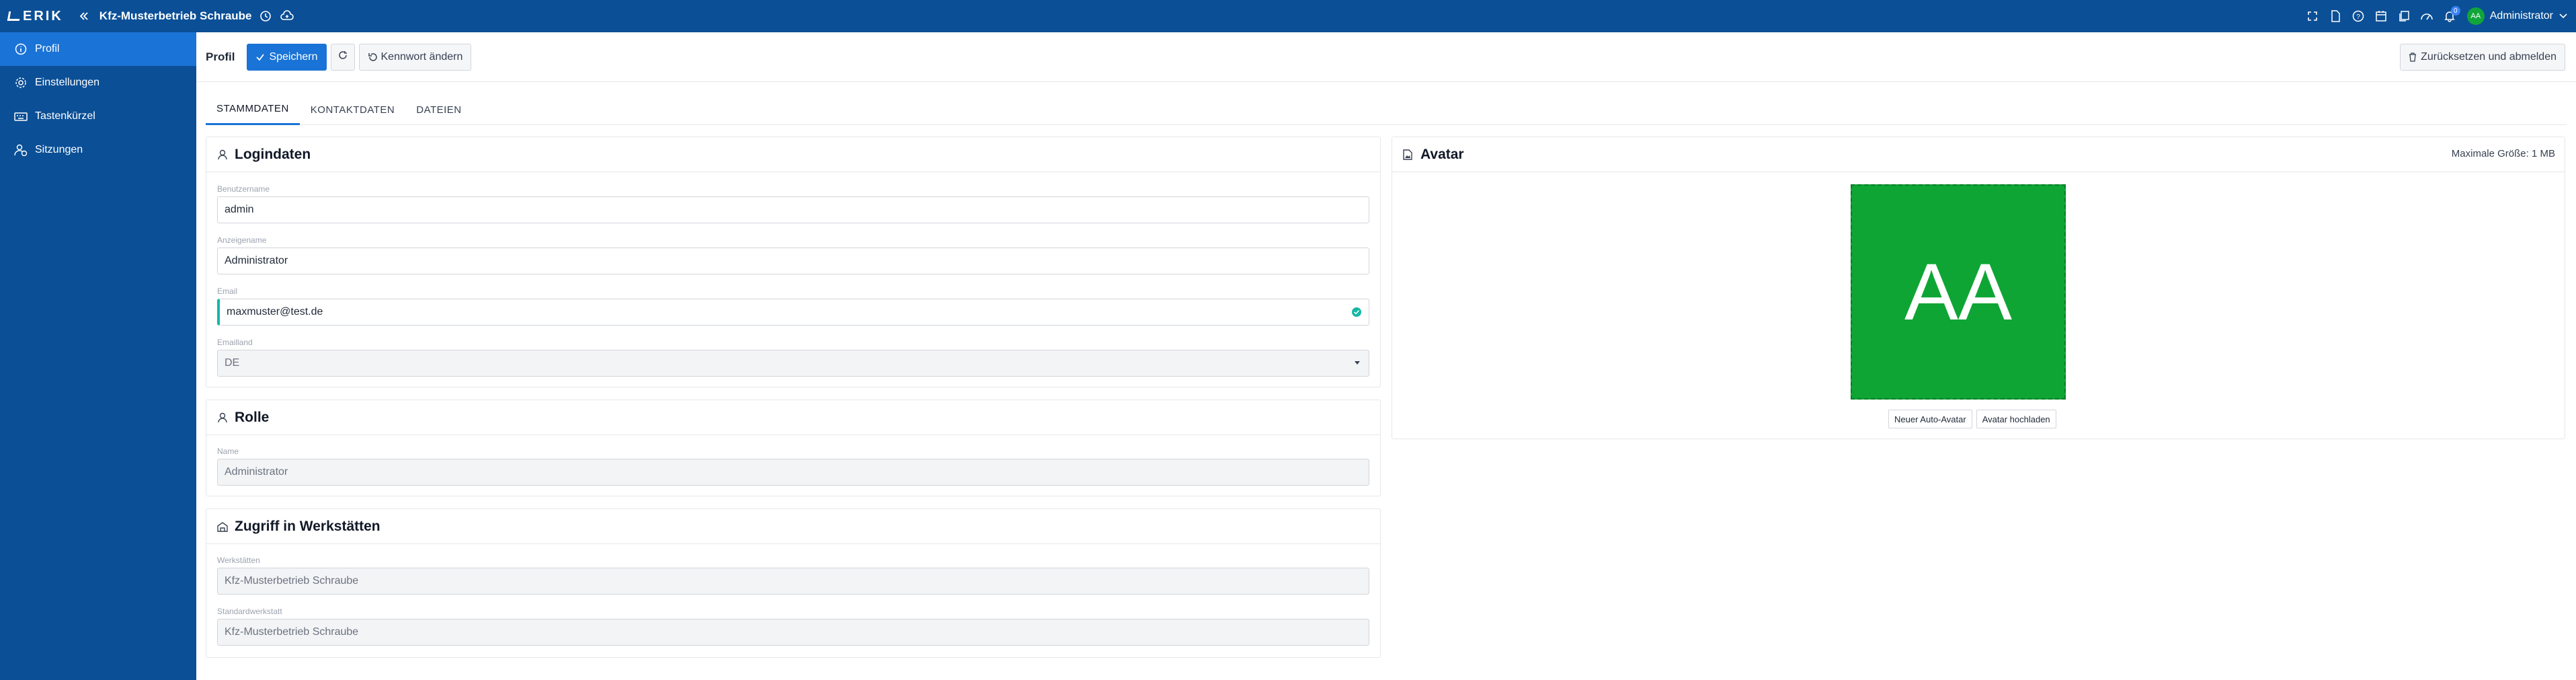  I want to click on avatar-actions: Neuer Auto-Avatar Avatar hochladen, so click(1974, 419).